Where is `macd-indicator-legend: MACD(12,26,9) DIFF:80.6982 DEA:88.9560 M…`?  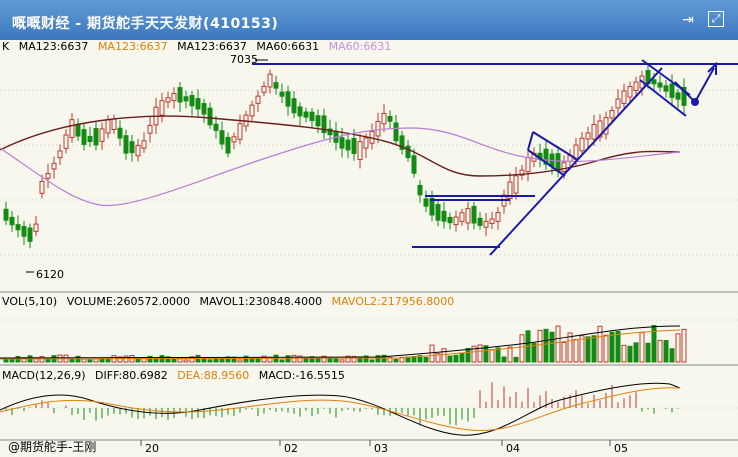 macd-indicator-legend: MACD(12,26,9) DIFF:80.6982 DEA:88.9560 M… is located at coordinates (176, 375).